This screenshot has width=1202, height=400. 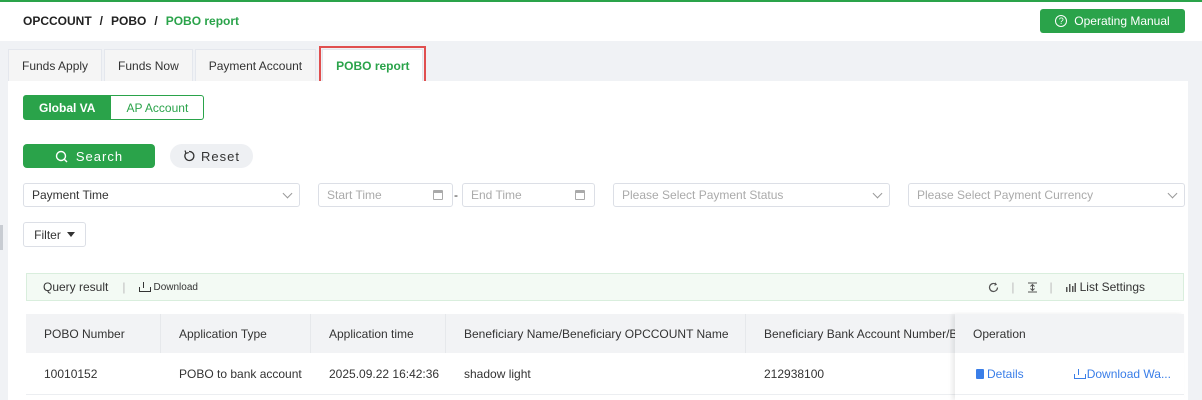 I want to click on refresh-icon, so click(x=993, y=287).